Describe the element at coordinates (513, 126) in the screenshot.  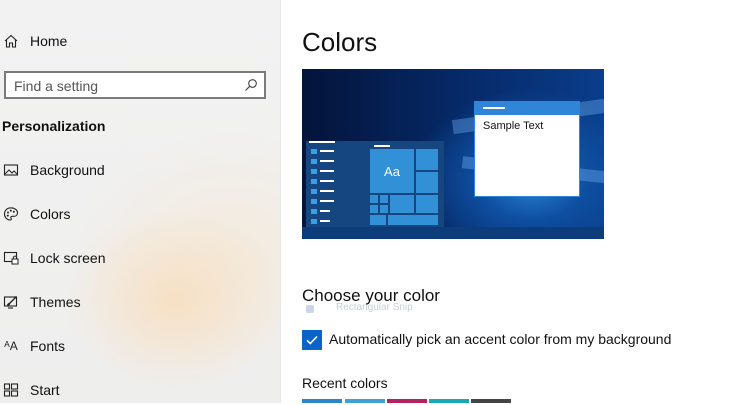
I see `sample-text: Sample Text` at that location.